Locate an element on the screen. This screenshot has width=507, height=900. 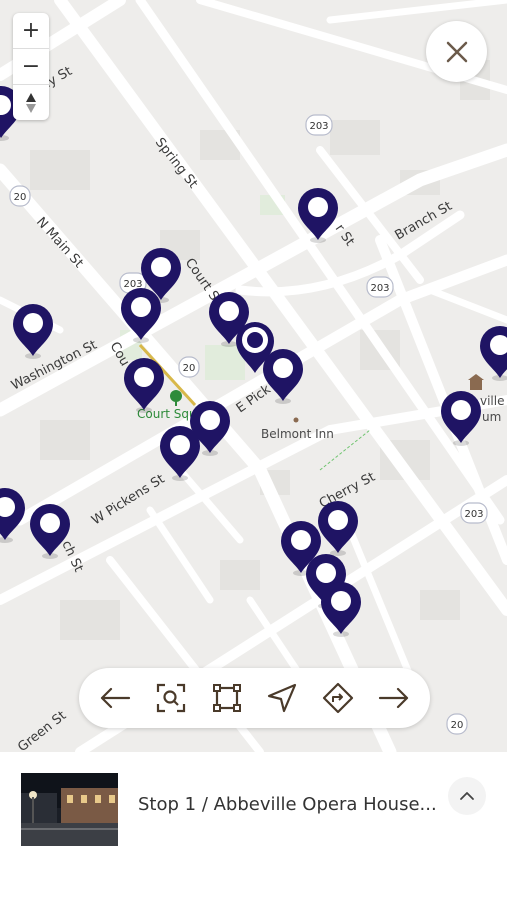
poi-museum-a: ville is located at coordinates (492, 401).